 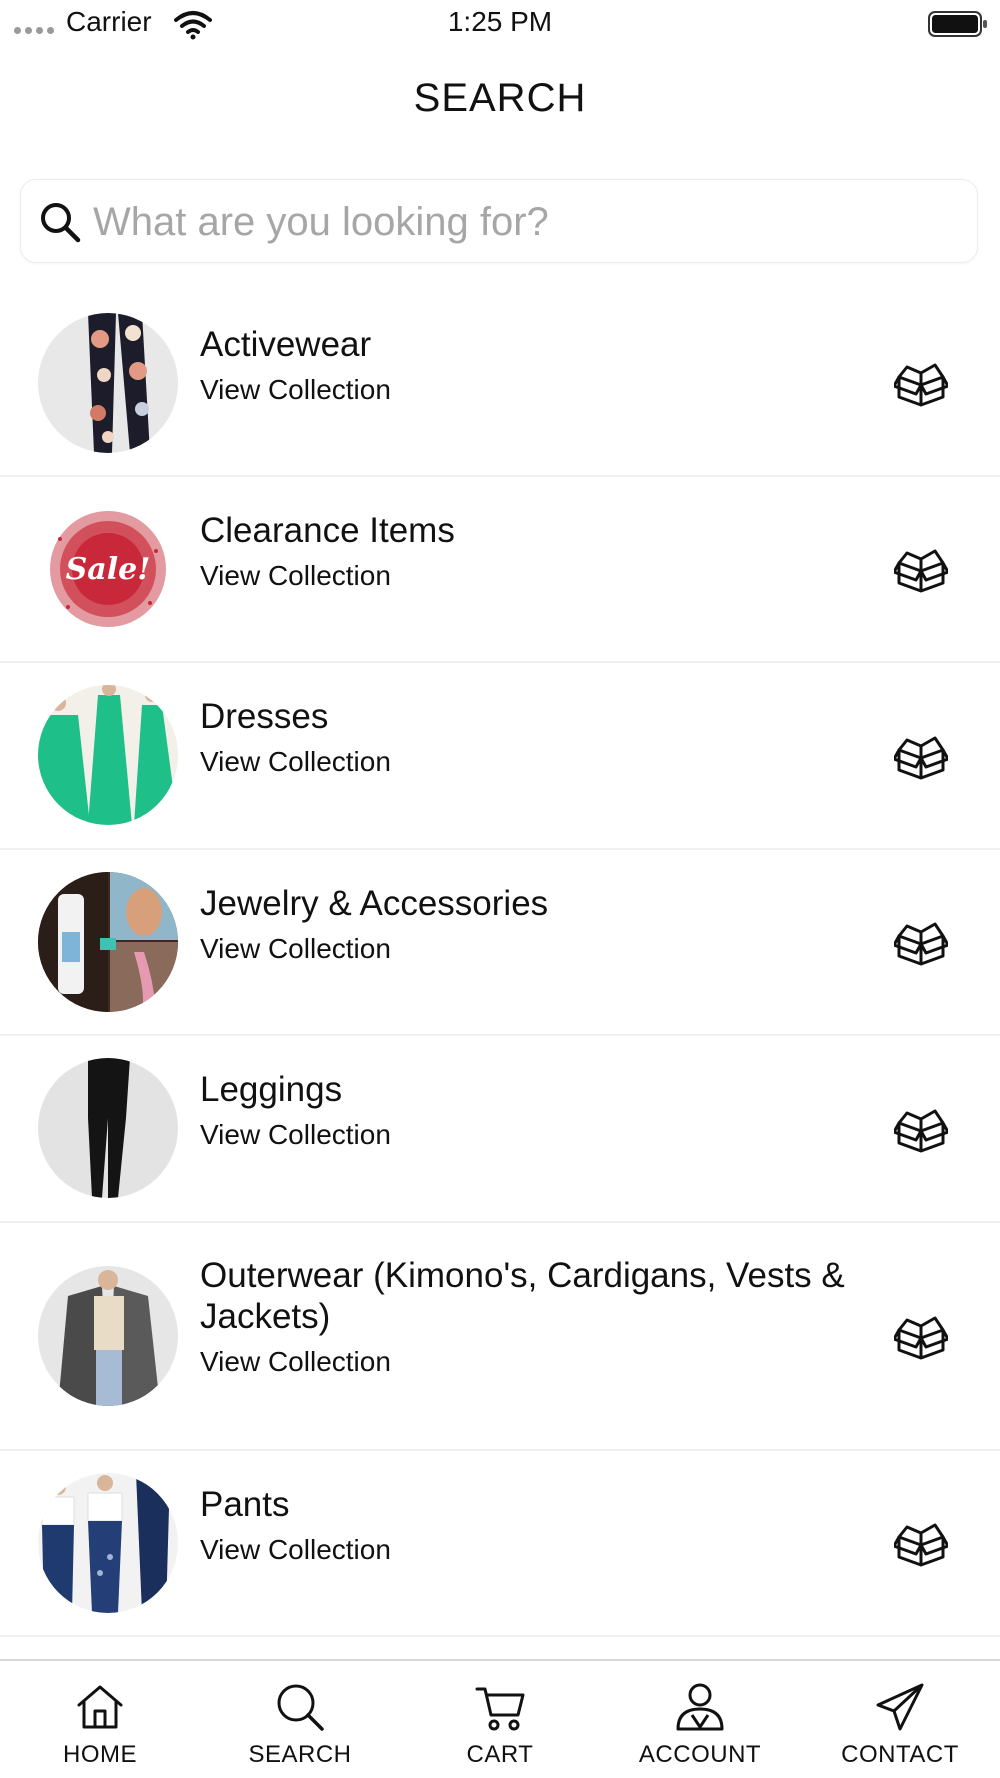 What do you see at coordinates (500, 1709) in the screenshot?
I see `cart-icon` at bounding box center [500, 1709].